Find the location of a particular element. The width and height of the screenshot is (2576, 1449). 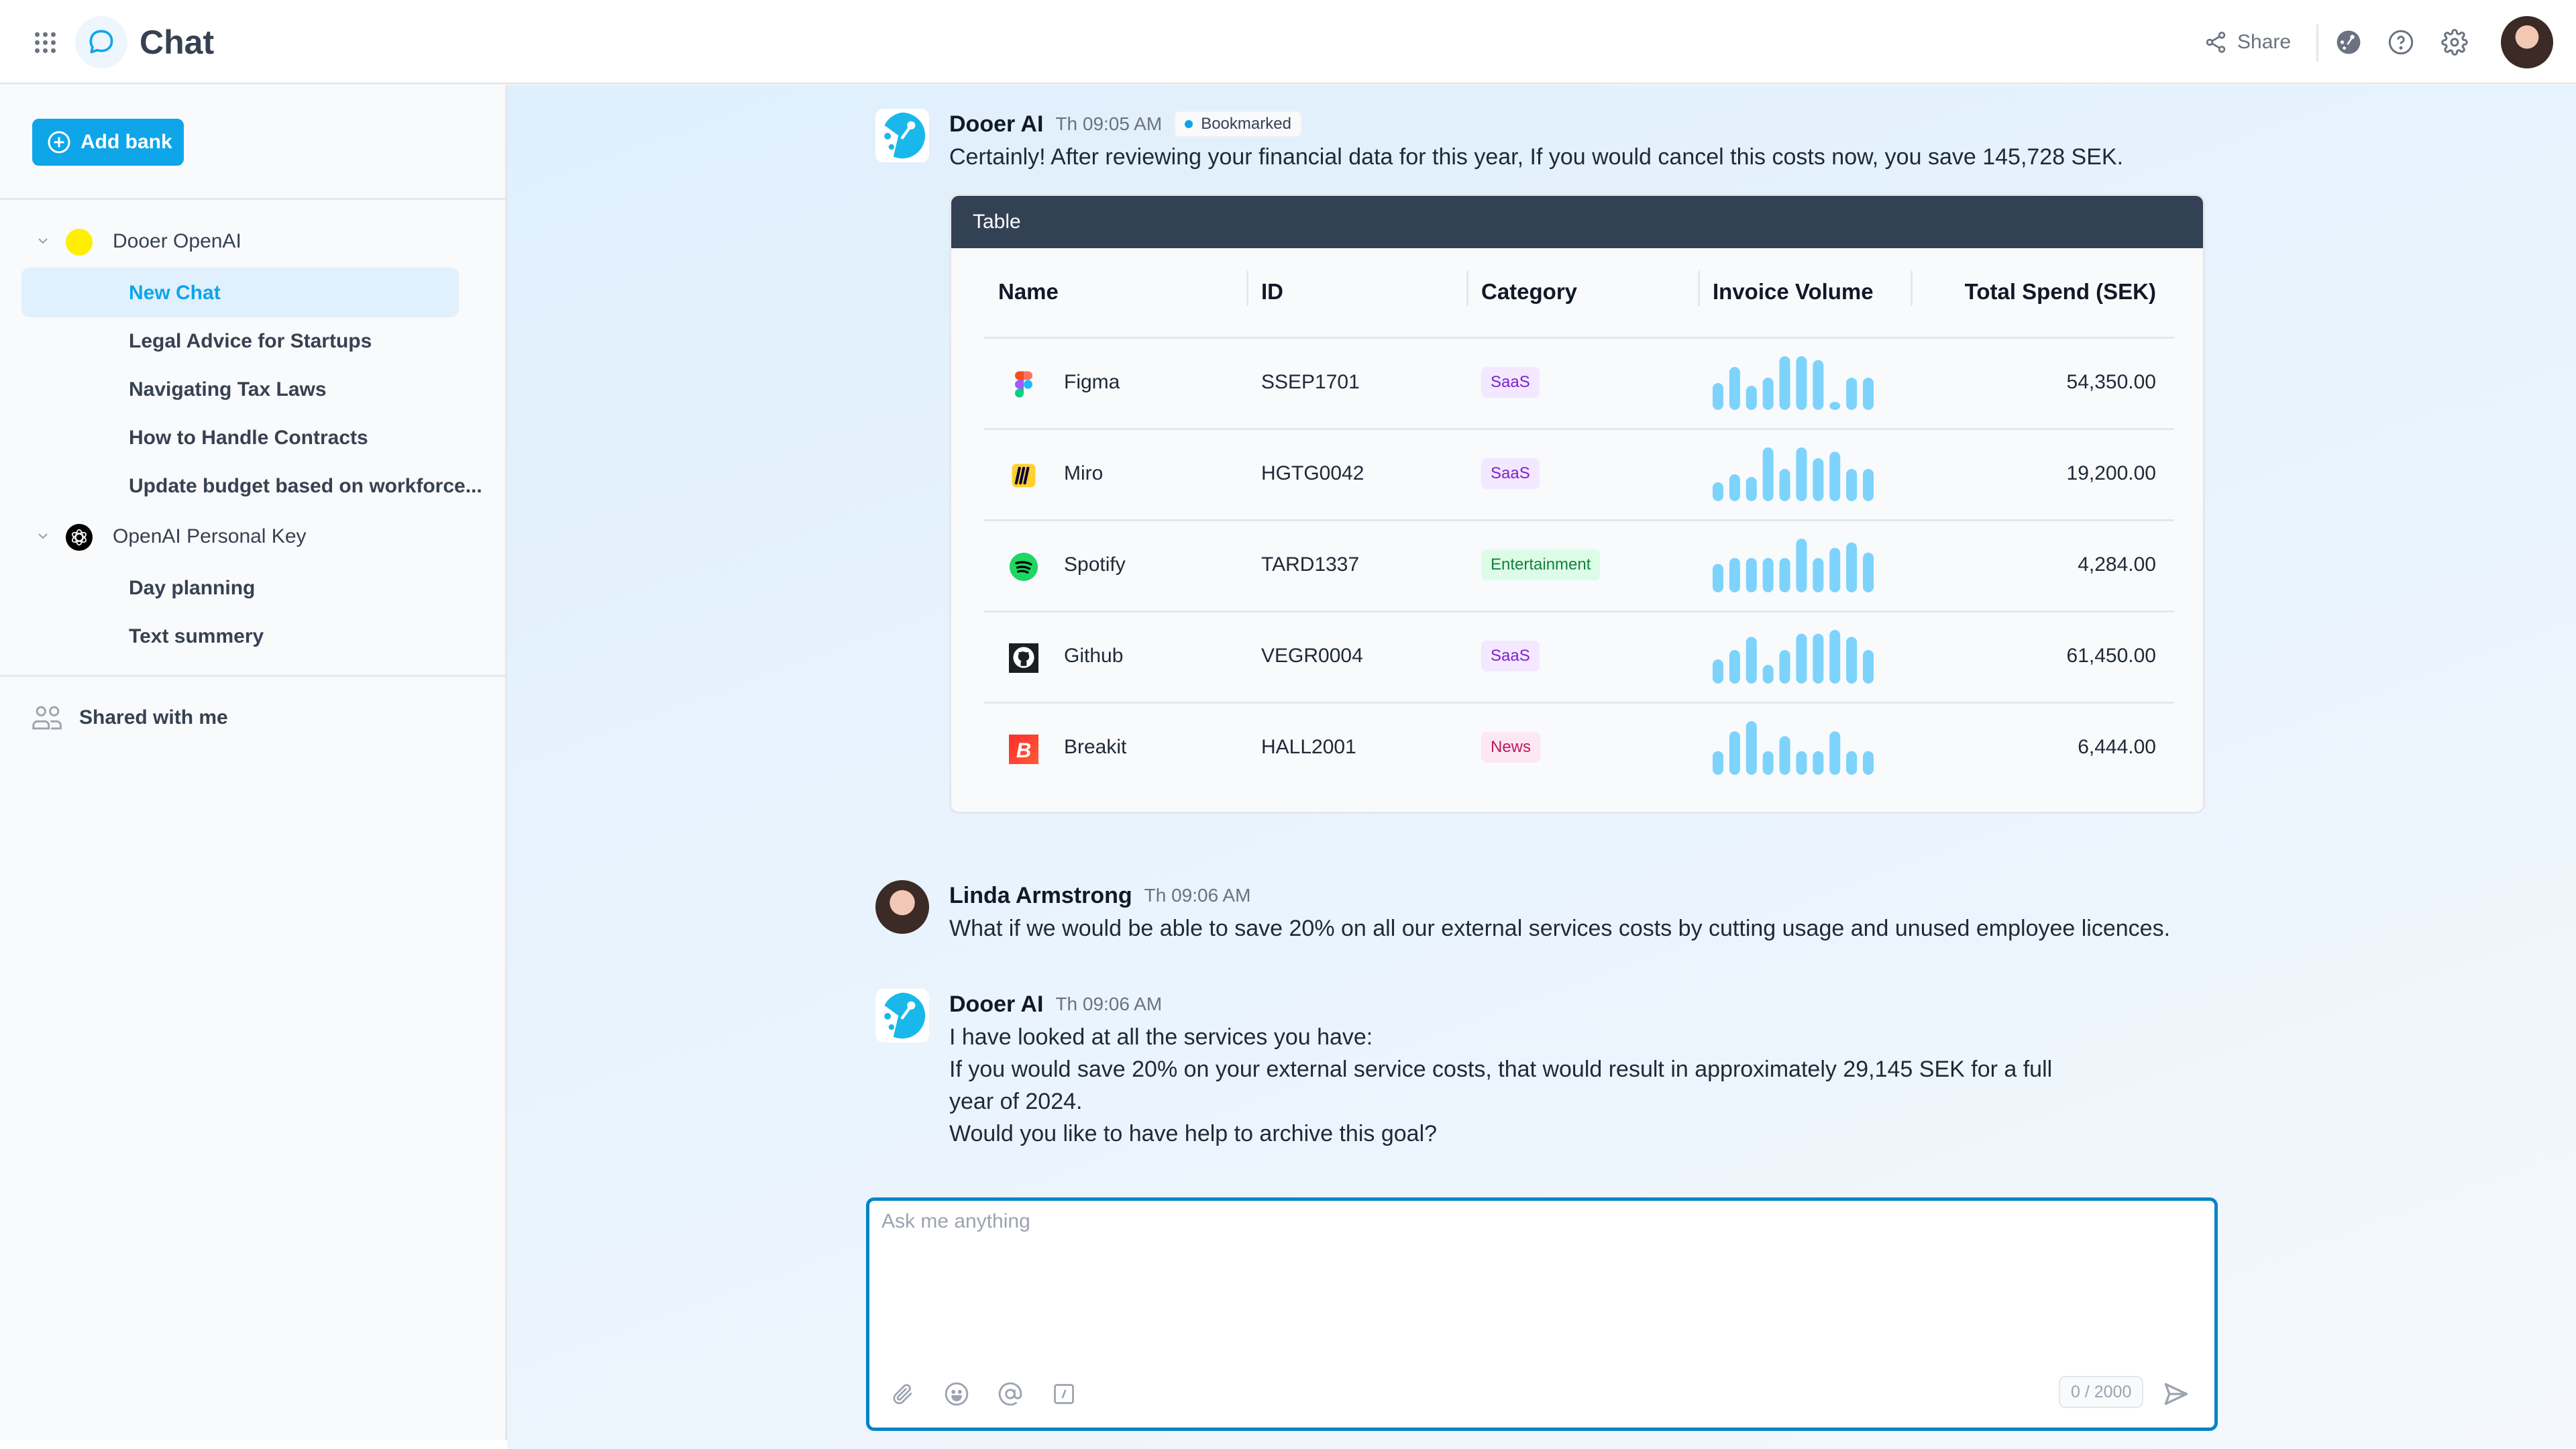

row-name: Miro is located at coordinates (1084, 473).